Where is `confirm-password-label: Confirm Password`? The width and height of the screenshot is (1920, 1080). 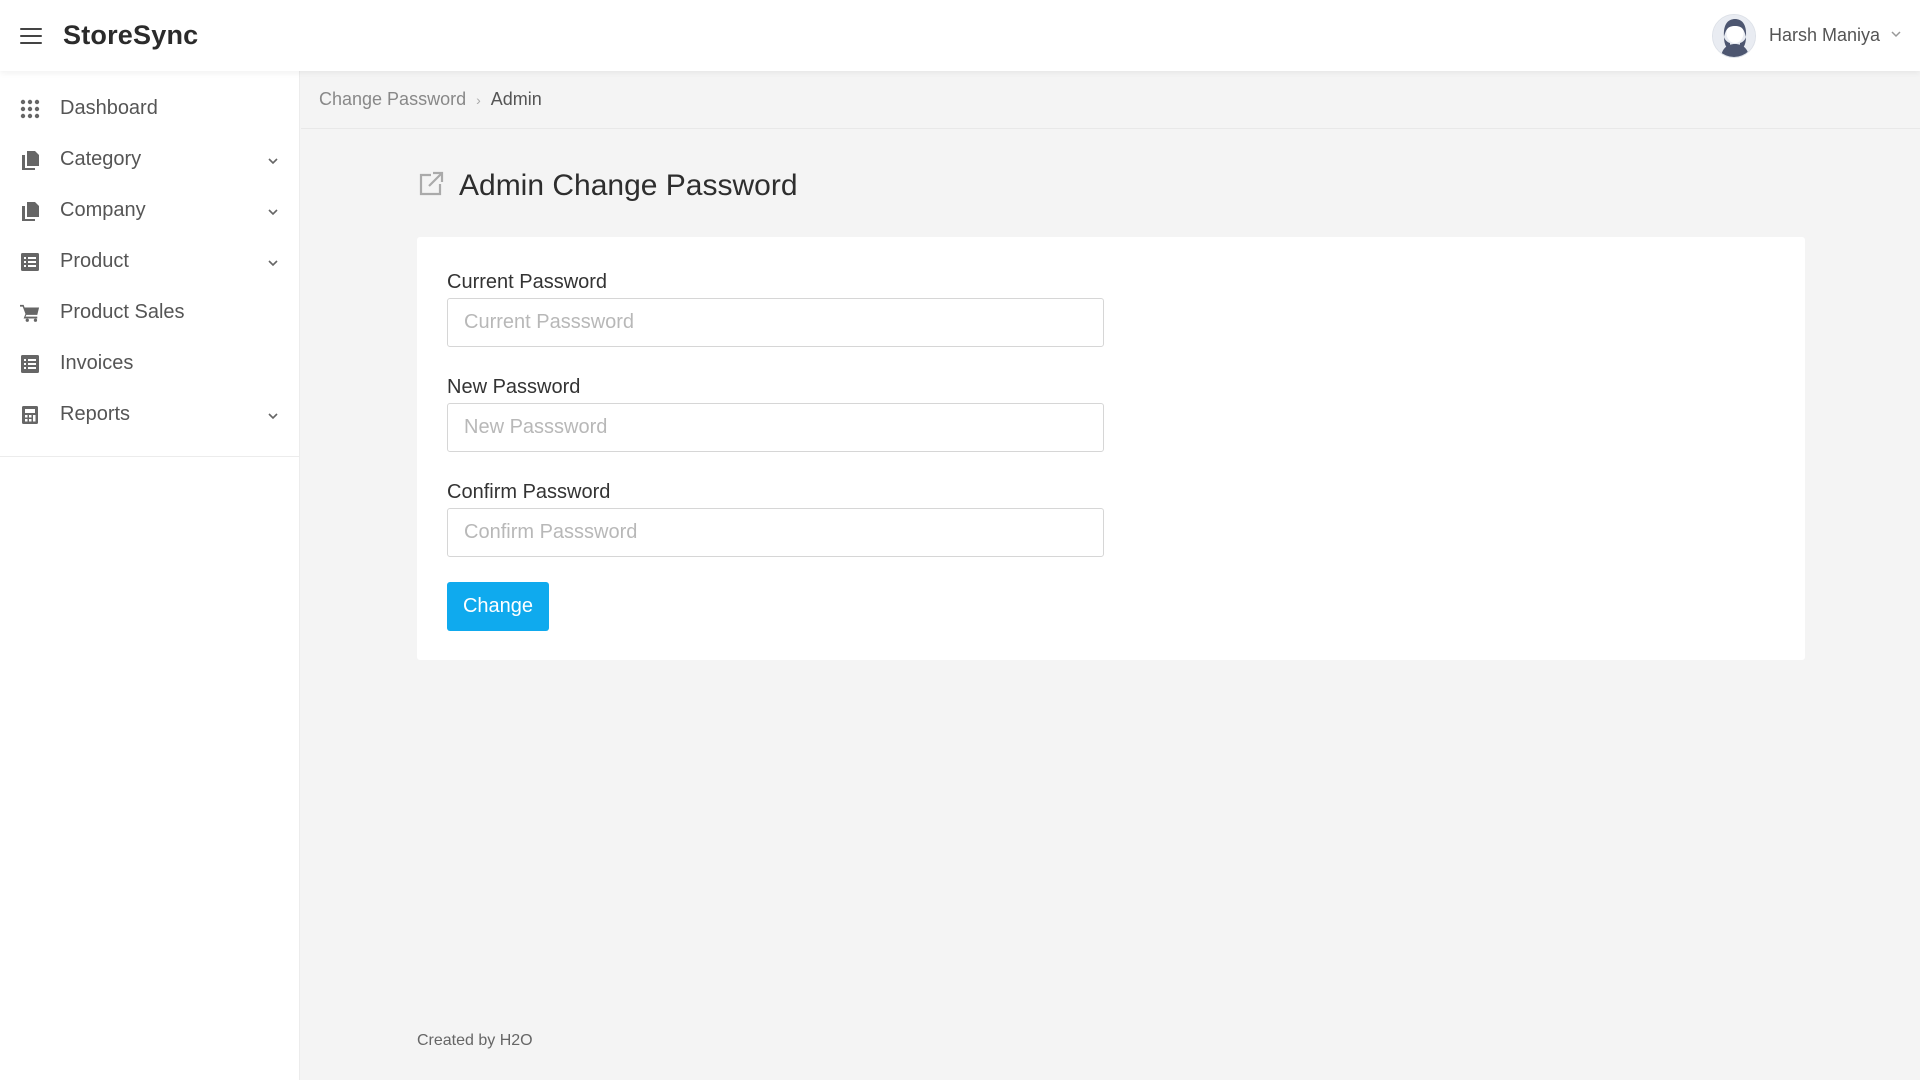
confirm-password-label: Confirm Password is located at coordinates (529, 492).